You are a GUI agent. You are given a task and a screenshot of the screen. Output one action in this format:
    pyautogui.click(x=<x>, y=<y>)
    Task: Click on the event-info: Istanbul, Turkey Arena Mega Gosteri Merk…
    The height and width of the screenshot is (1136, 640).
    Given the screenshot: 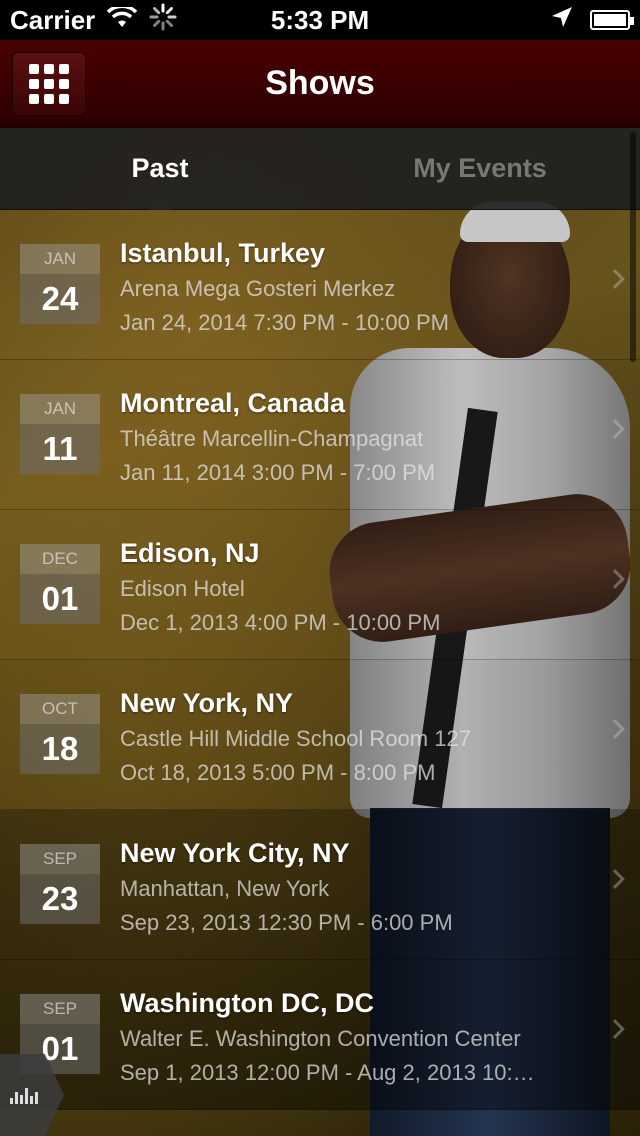 What is the action you would take?
    pyautogui.click(x=350, y=287)
    